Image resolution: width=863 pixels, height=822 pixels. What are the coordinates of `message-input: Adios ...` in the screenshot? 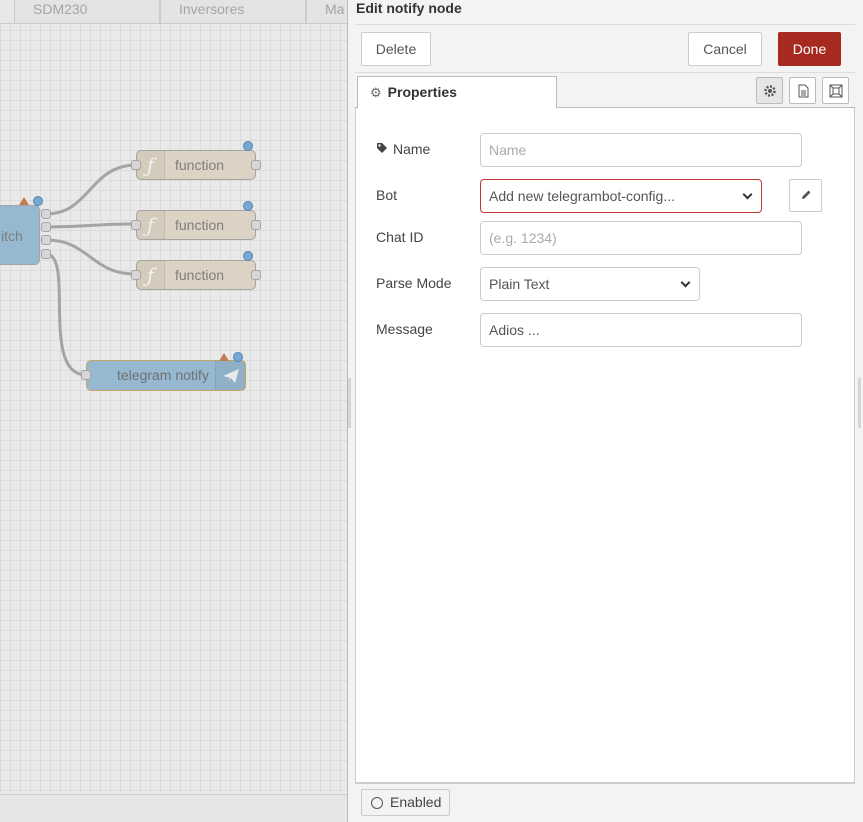 It's located at (641, 330).